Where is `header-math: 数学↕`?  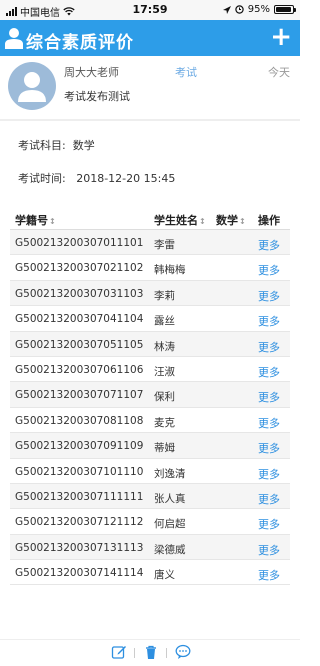
header-math: 数学↕ is located at coordinates (231, 220).